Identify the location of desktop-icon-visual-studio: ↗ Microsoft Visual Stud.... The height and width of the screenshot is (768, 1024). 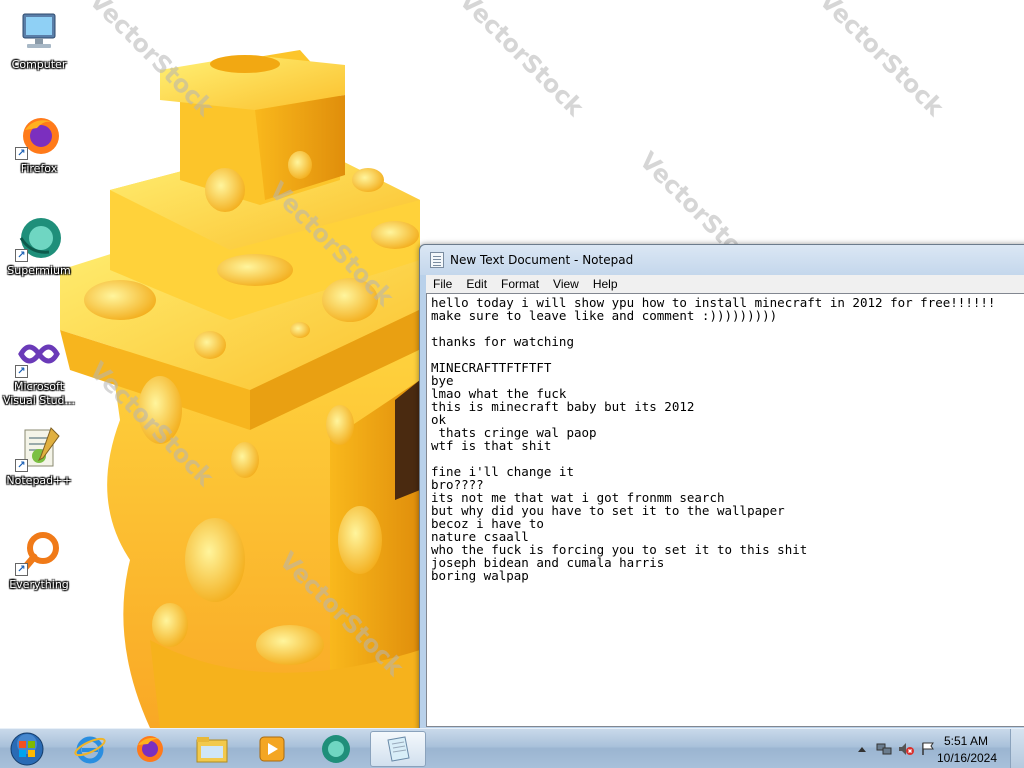
(39, 369).